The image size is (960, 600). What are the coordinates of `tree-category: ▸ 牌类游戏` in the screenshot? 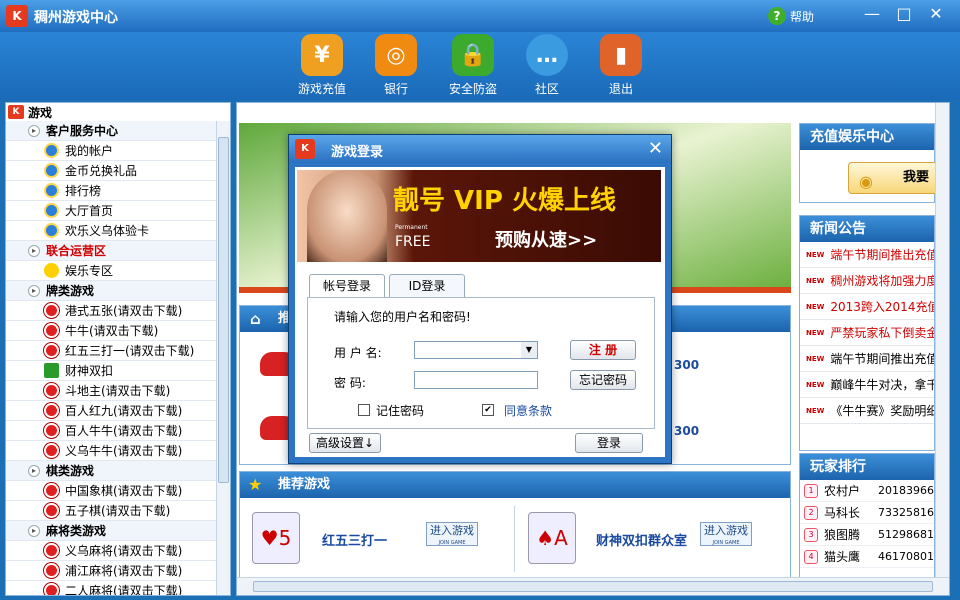 It's located at (118, 291).